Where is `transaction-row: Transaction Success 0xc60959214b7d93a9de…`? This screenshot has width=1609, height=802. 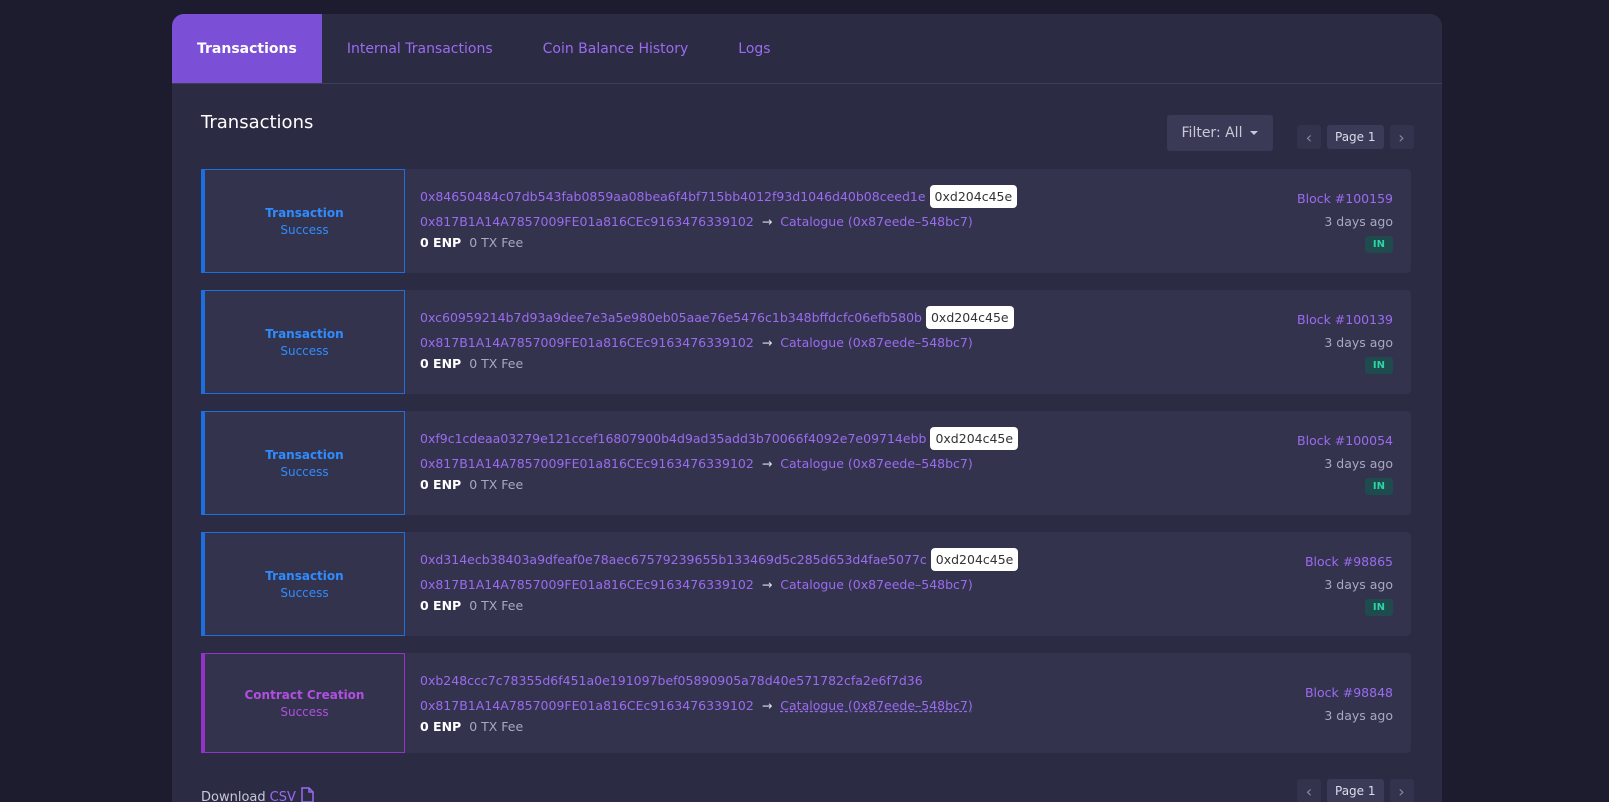 transaction-row: Transaction Success 0xc60959214b7d93a9de… is located at coordinates (806, 342).